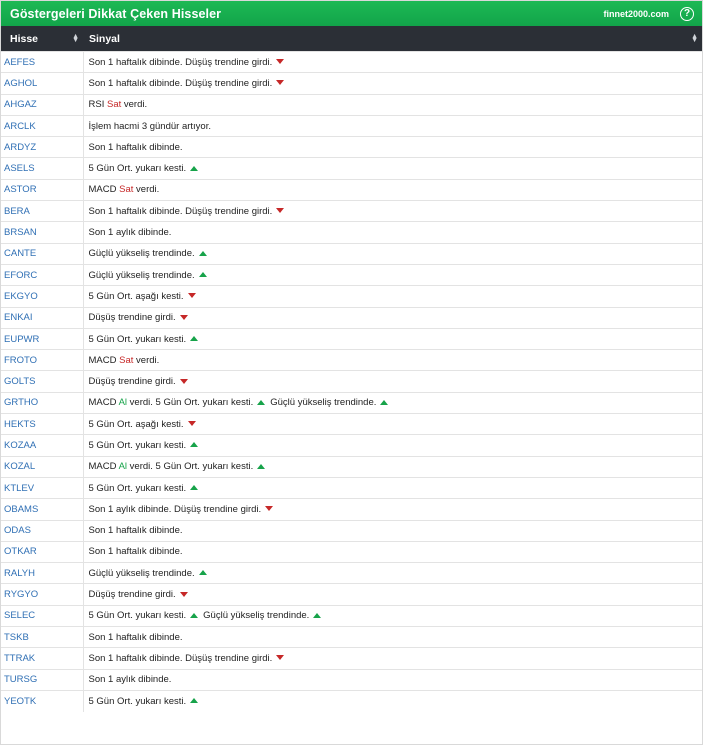 The image size is (703, 745). What do you see at coordinates (136, 296) in the screenshot?
I see `signal-text: 5 Gün Ort. aşağı kesti.` at bounding box center [136, 296].